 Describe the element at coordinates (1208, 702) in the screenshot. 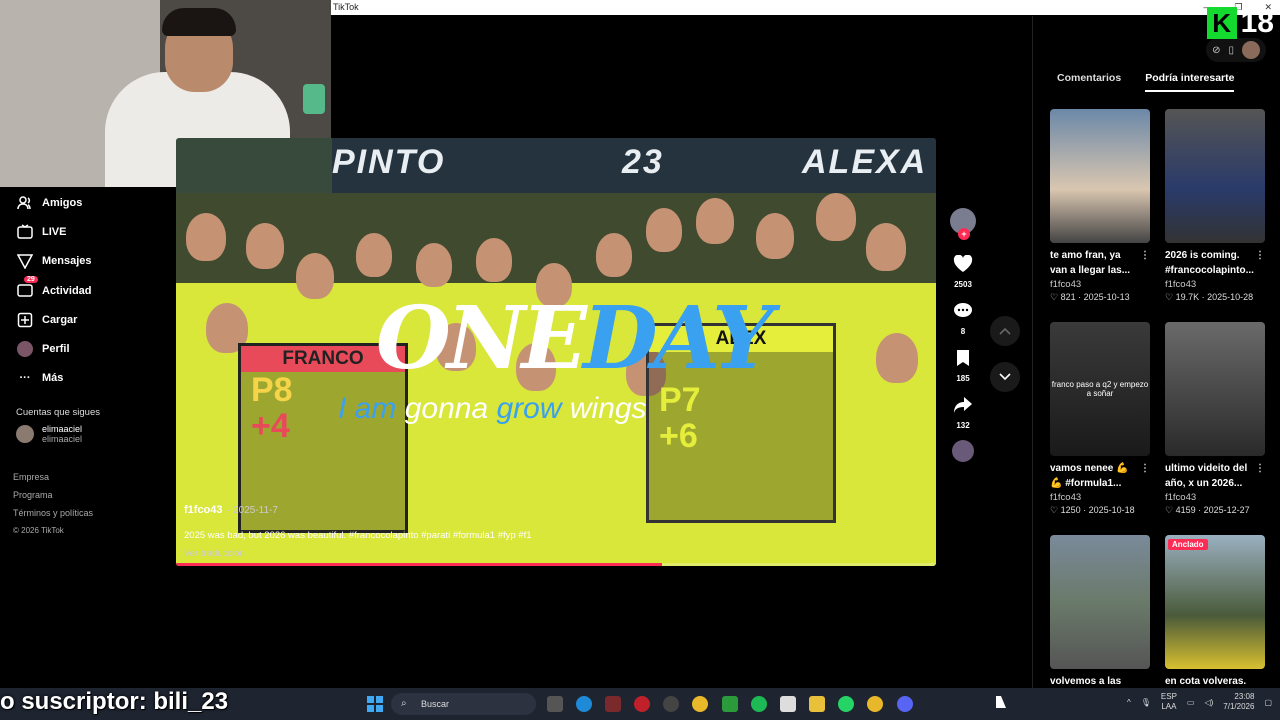

I see `volume-icon: ◁)` at that location.